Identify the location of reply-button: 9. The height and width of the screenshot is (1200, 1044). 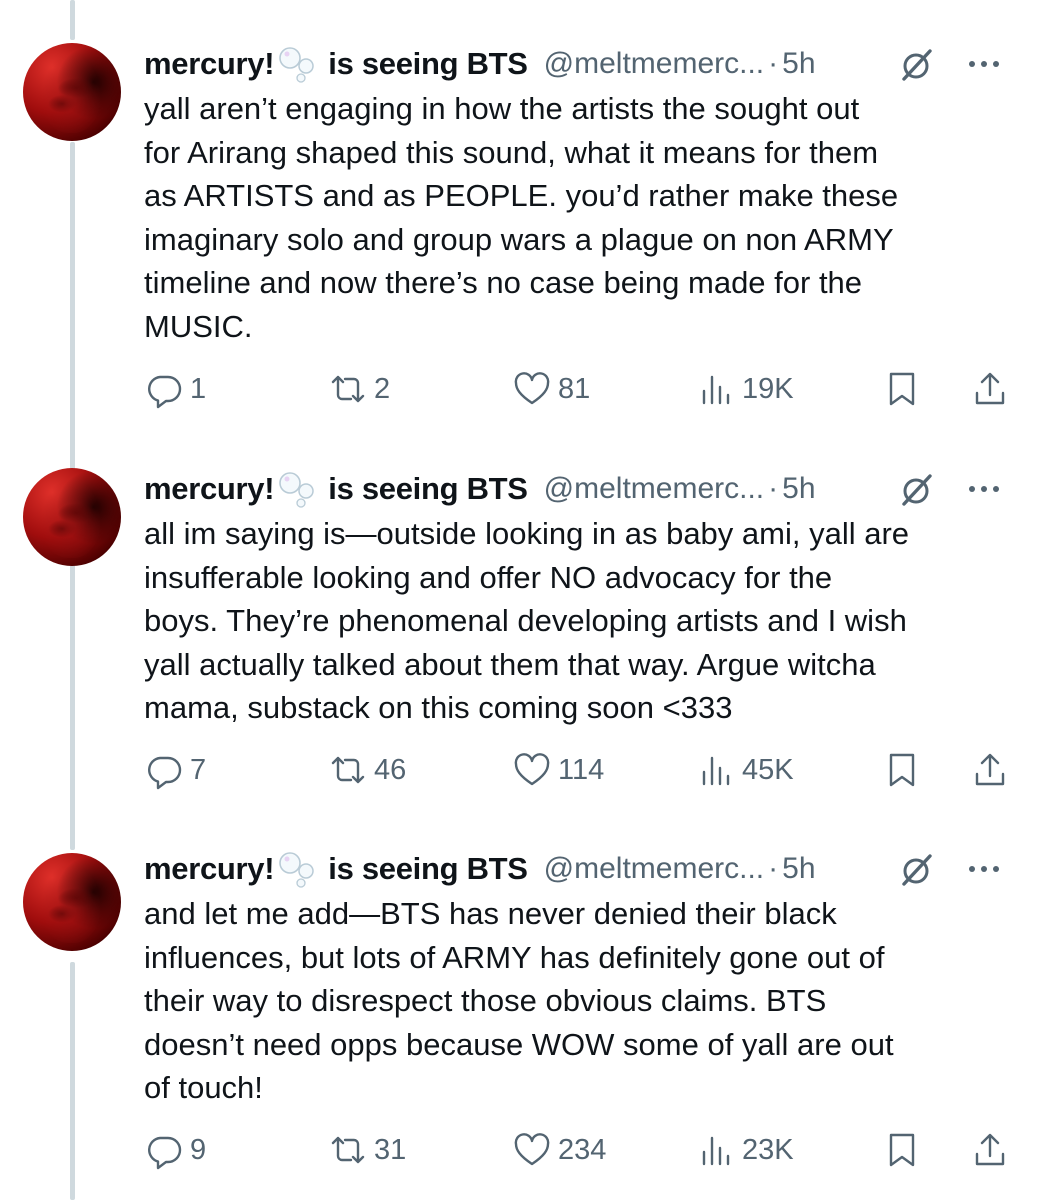
(175, 1150).